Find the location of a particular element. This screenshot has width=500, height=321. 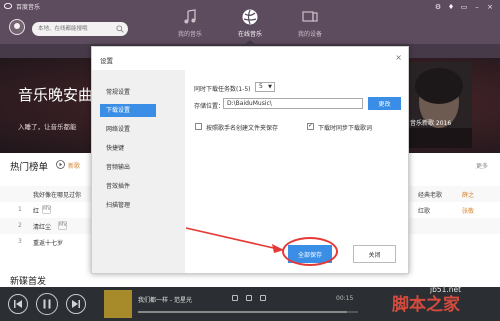

annotation-arrow-icon is located at coordinates (234, 240).